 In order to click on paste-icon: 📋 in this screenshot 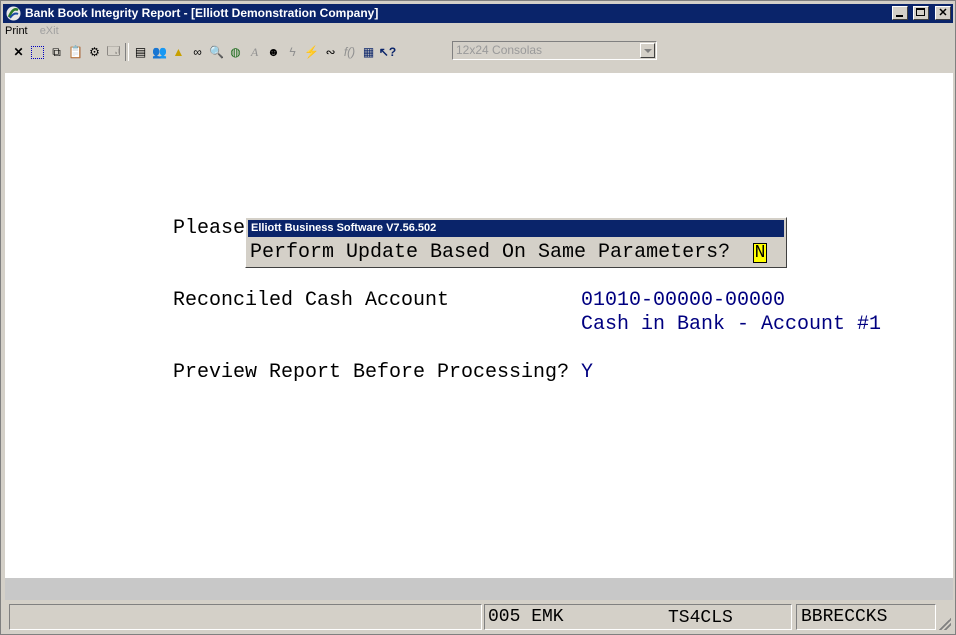, I will do `click(75, 52)`.